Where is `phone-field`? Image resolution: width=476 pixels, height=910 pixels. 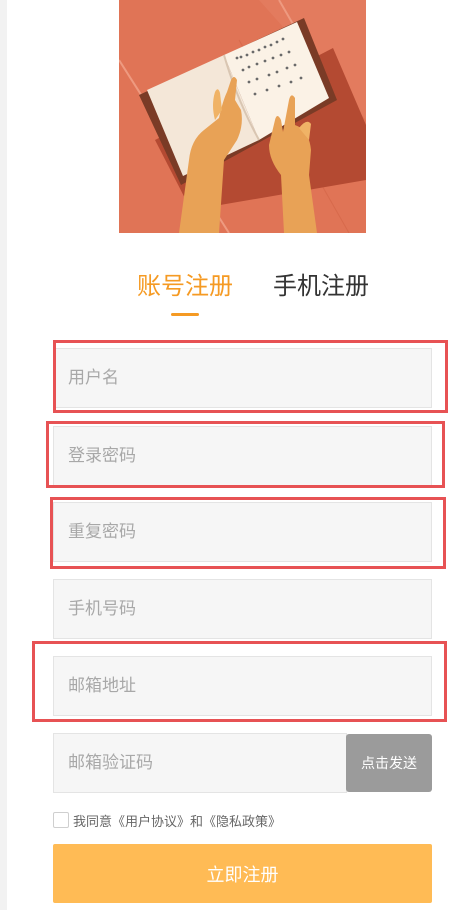
phone-field is located at coordinates (242, 609).